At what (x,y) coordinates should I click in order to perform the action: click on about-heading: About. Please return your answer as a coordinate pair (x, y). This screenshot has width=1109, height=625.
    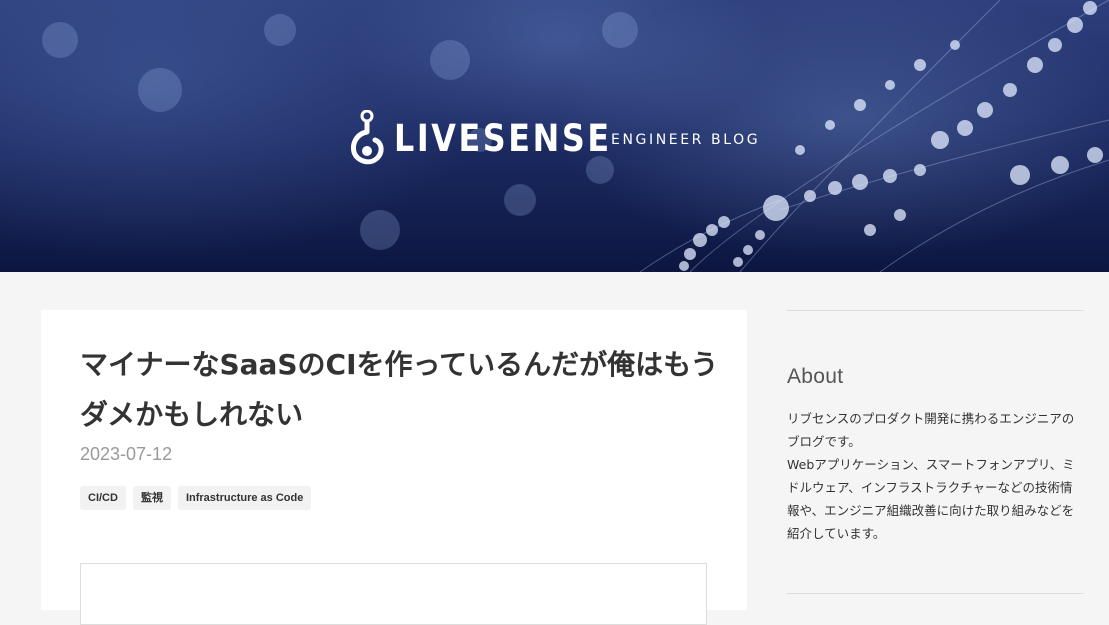
    Looking at the image, I should click on (815, 376).